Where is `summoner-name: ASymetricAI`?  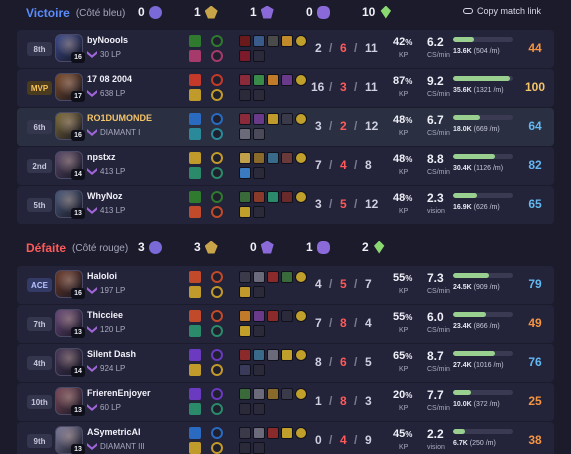 summoner-name: ASymetricAI is located at coordinates (114, 432).